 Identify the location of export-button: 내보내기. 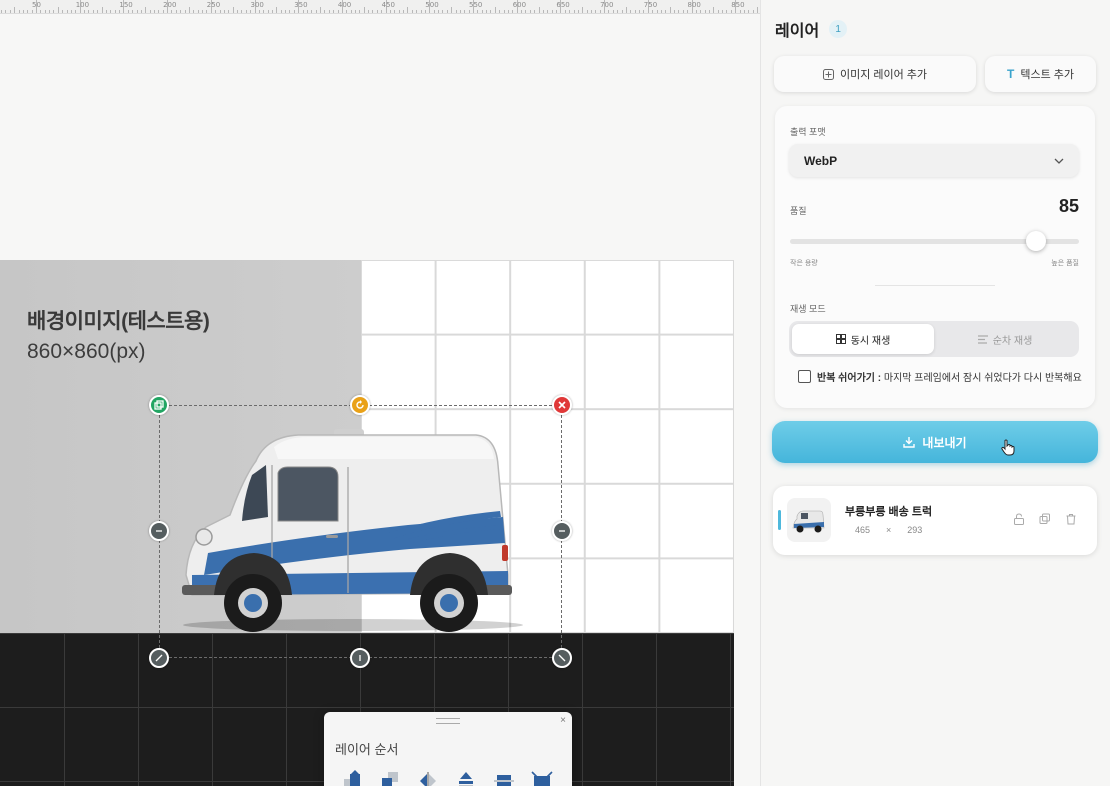
(935, 442).